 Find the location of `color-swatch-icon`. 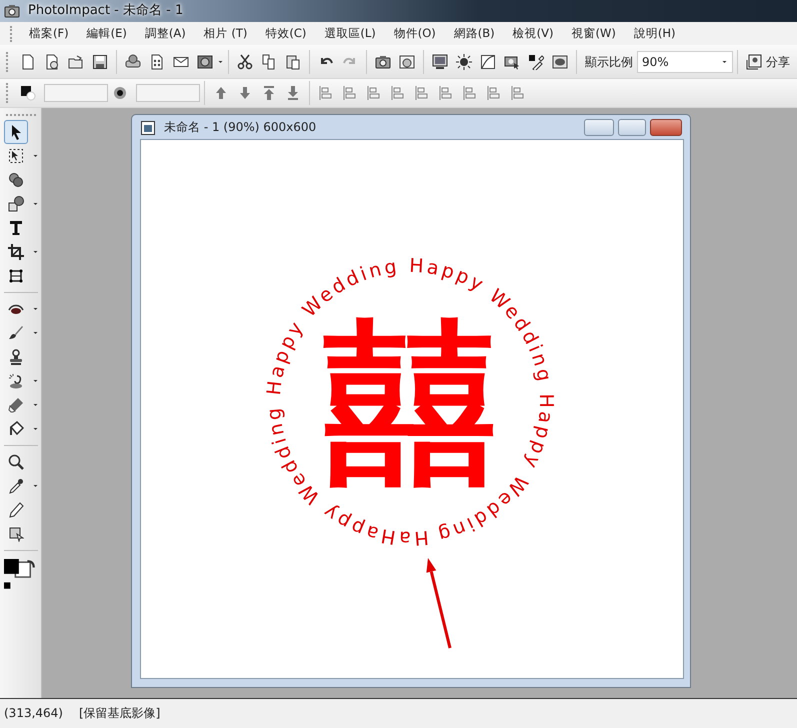

color-swatch-icon is located at coordinates (28, 93).